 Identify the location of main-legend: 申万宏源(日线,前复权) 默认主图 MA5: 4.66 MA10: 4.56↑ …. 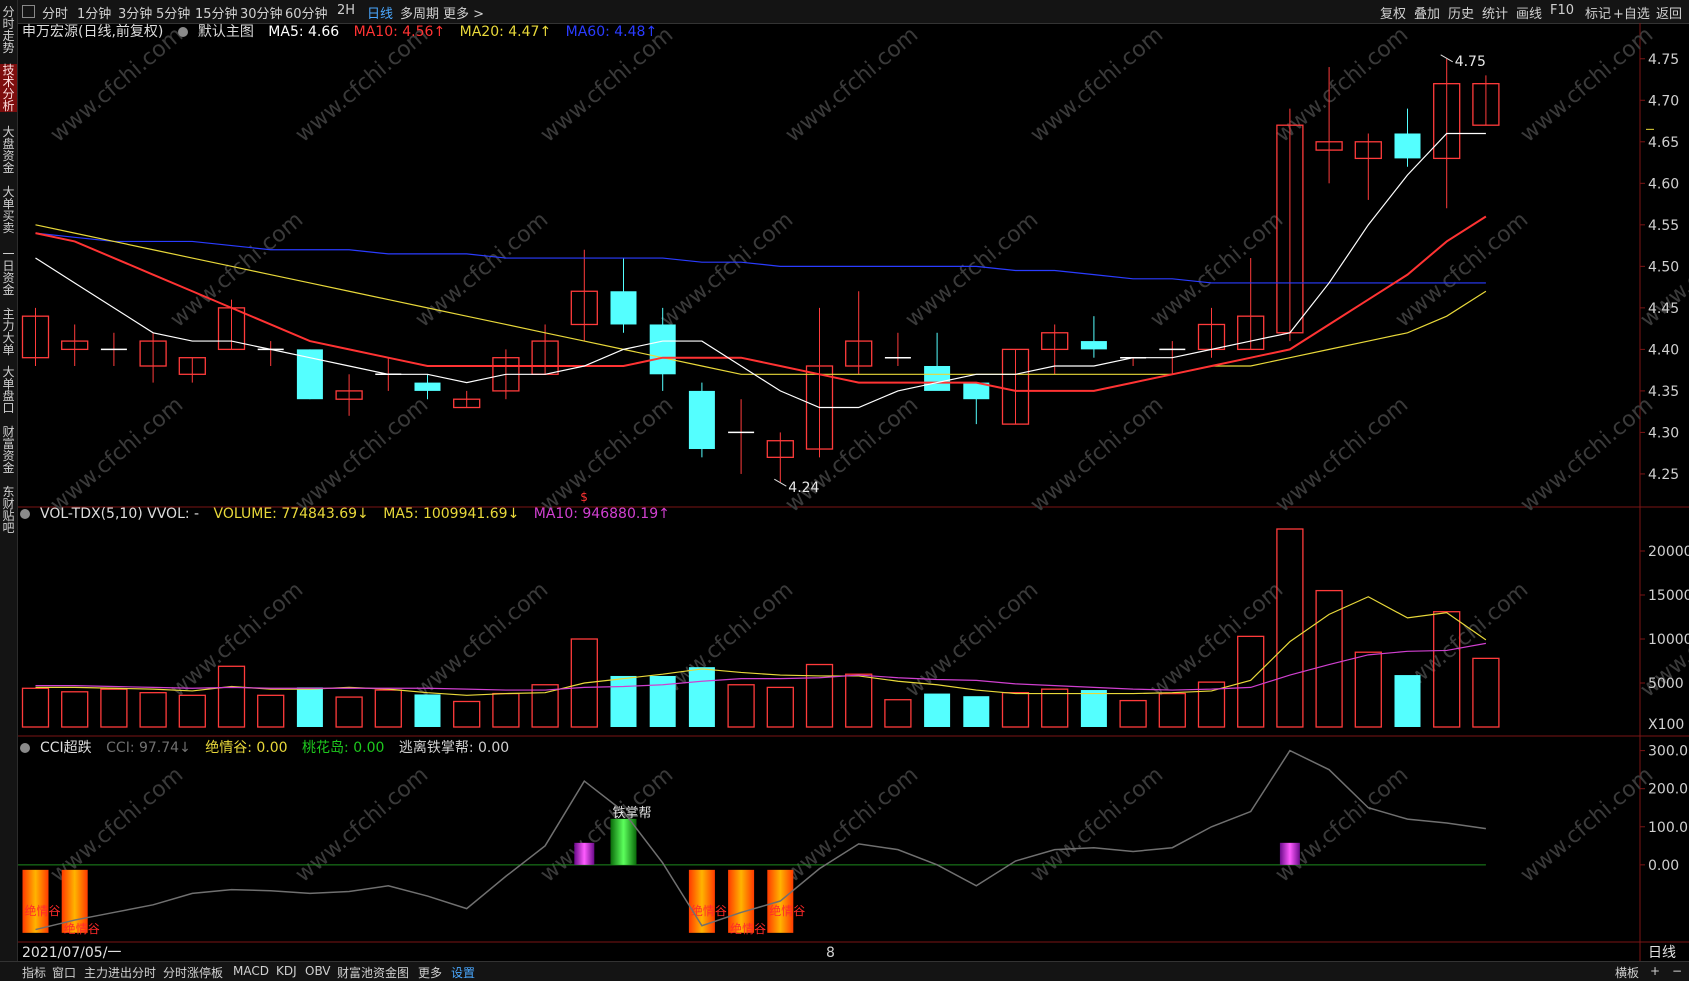
(344, 31).